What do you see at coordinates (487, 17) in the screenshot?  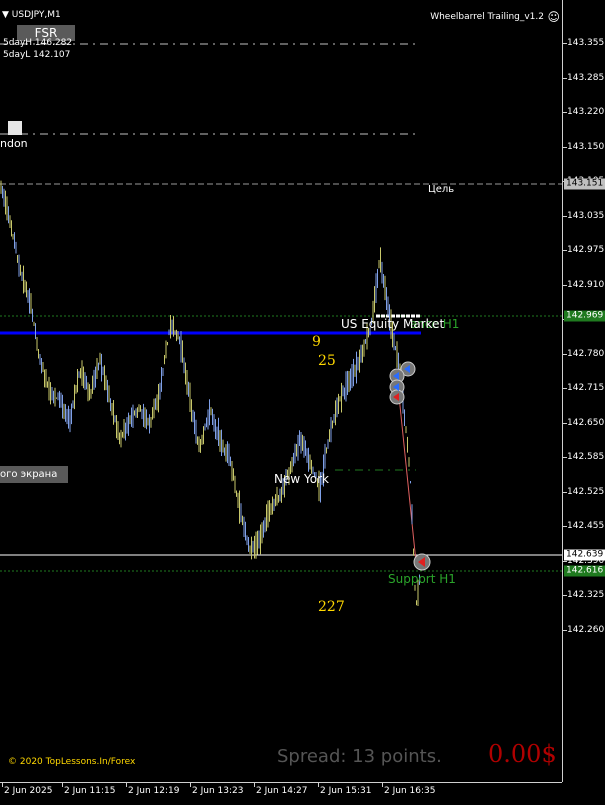 I see `indicator-name: Wheelbarrel Trailing_v1.2` at bounding box center [487, 17].